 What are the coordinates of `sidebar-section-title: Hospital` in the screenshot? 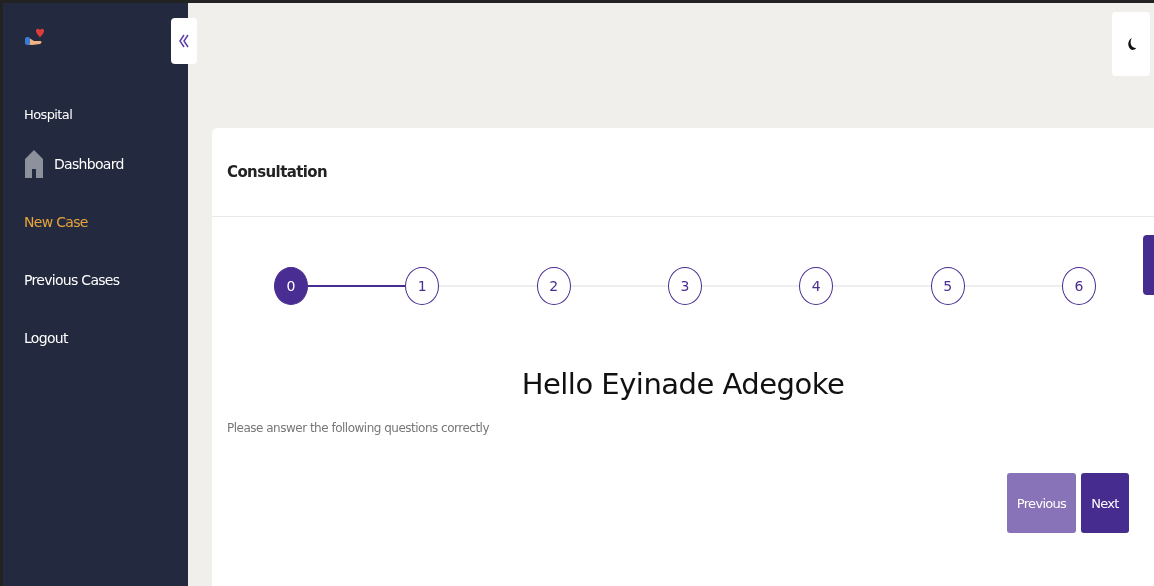 It's located at (49, 114).